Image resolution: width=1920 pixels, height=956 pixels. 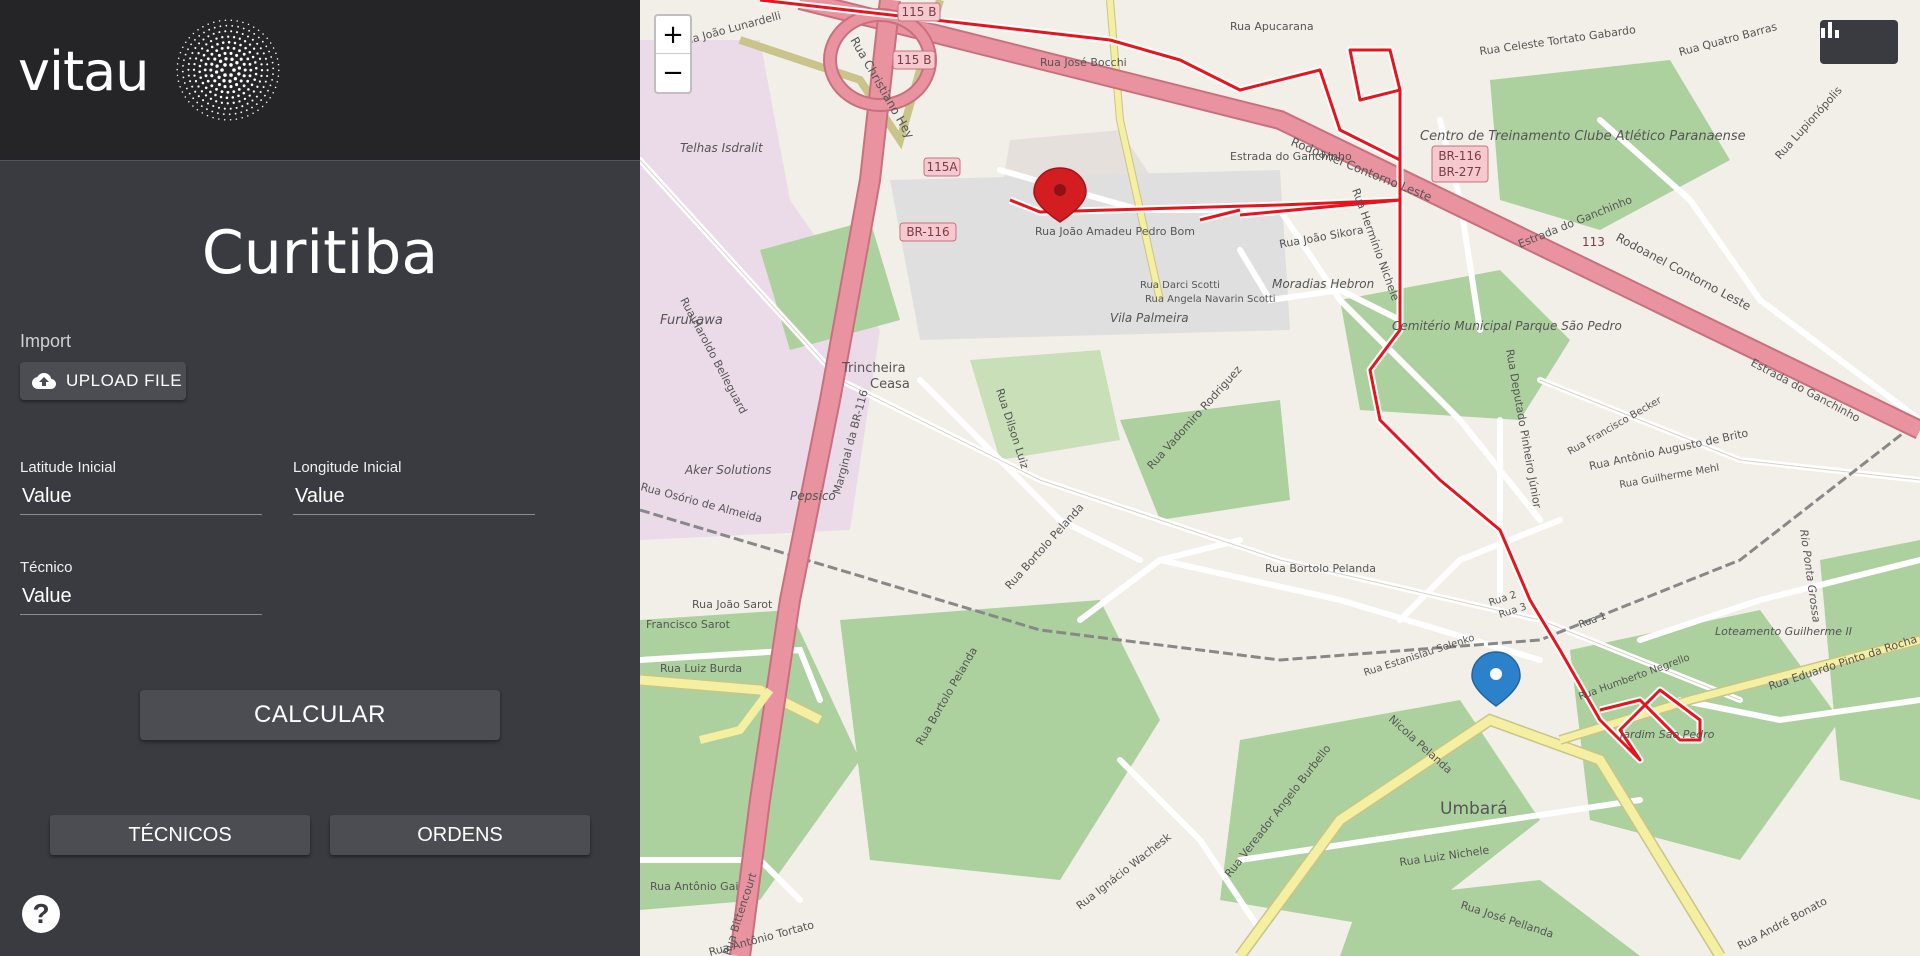 I want to click on map-label-burda: Rua Luiz Burda, so click(x=701, y=668).